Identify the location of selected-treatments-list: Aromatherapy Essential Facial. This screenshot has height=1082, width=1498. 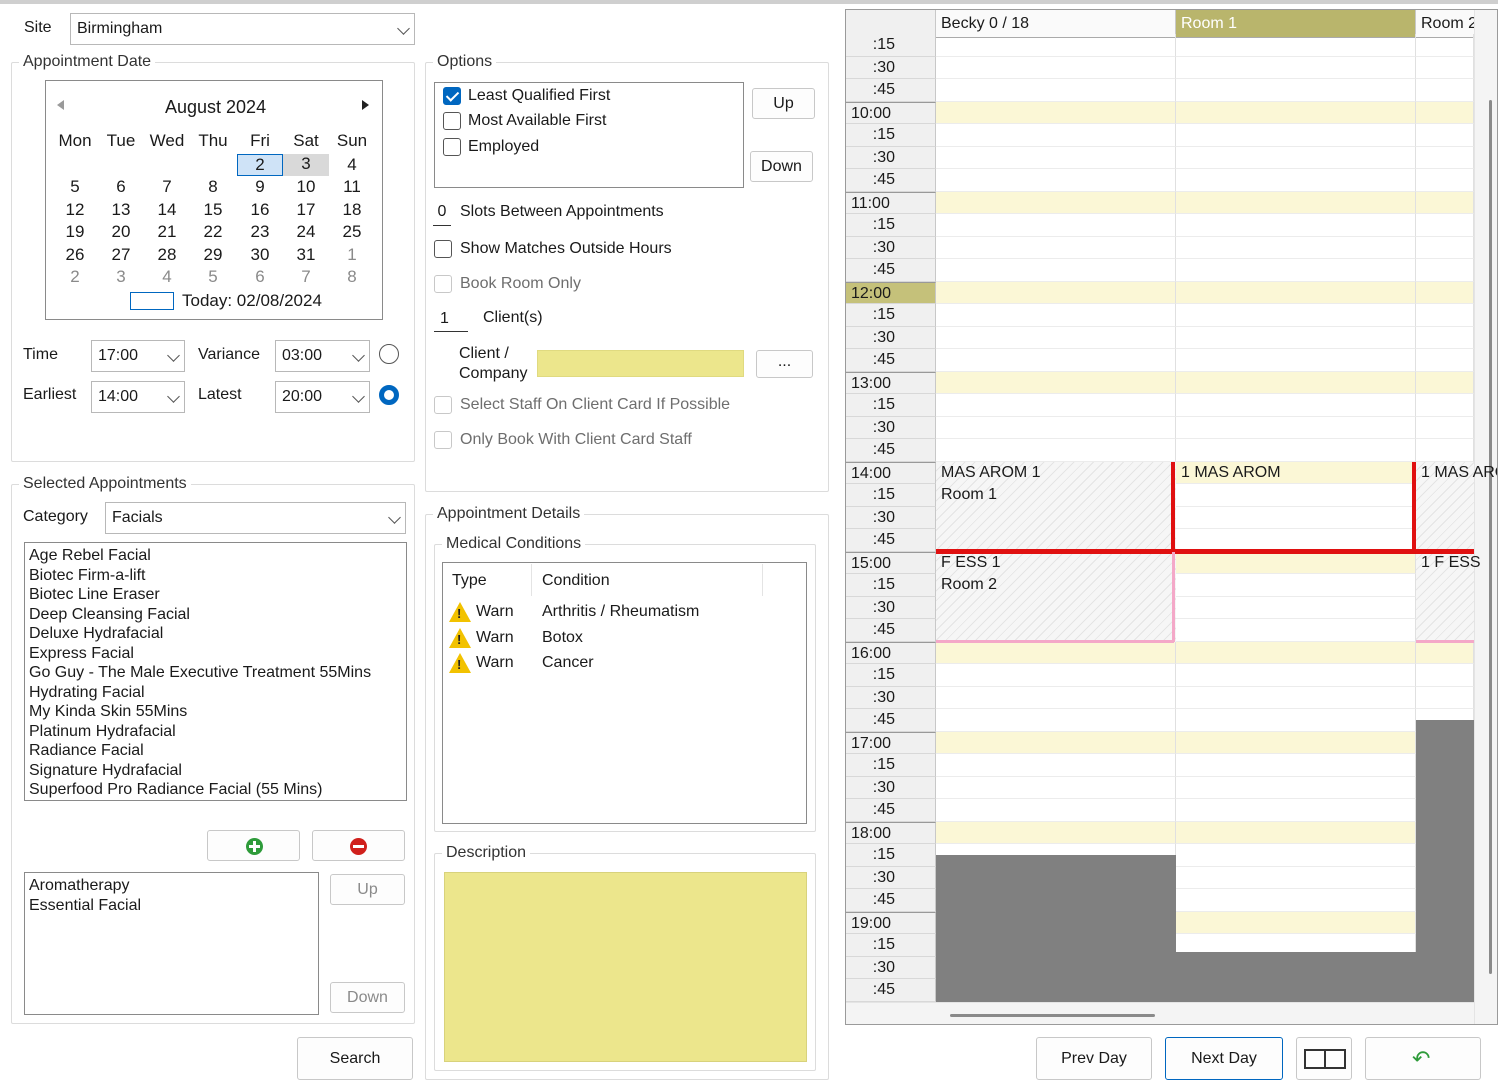
(171, 943).